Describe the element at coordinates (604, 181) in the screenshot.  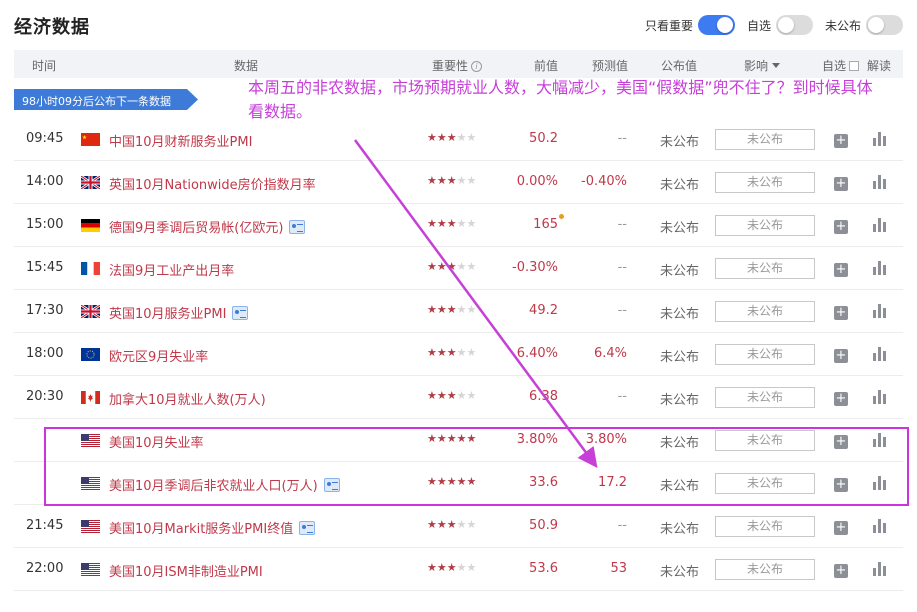
I see `forecast-value: -0.40%` at that location.